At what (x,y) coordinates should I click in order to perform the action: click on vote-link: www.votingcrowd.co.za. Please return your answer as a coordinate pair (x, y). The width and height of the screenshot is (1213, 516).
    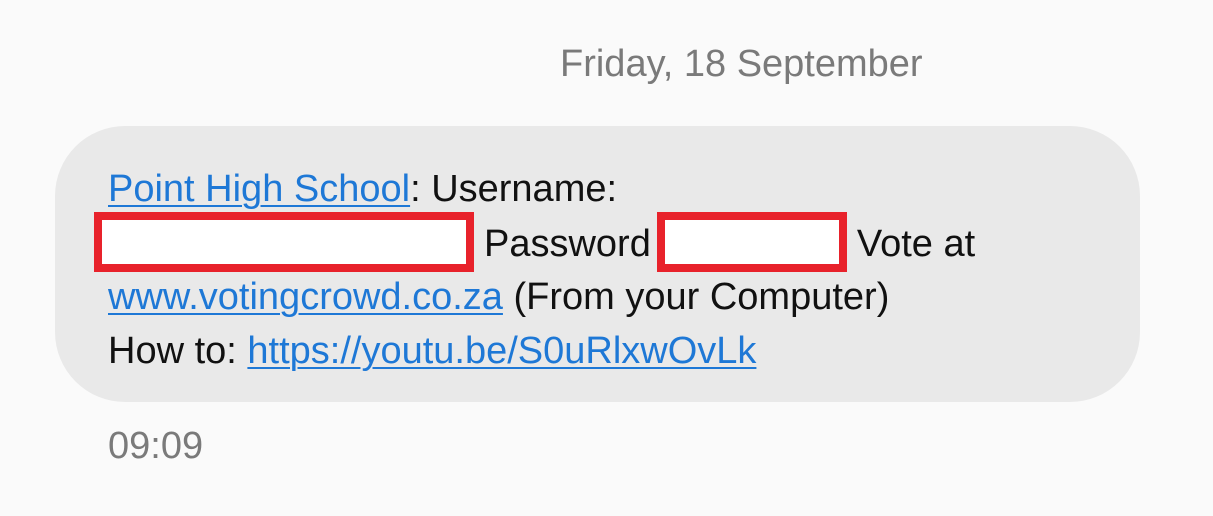
    Looking at the image, I should click on (305, 297).